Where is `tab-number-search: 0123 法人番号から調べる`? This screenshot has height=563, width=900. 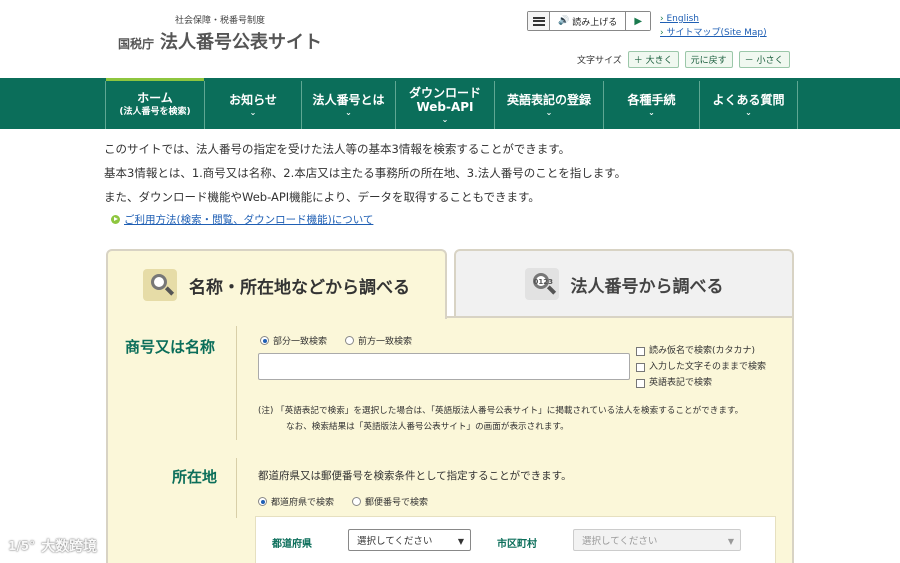 tab-number-search: 0123 法人番号から調べる is located at coordinates (624, 283).